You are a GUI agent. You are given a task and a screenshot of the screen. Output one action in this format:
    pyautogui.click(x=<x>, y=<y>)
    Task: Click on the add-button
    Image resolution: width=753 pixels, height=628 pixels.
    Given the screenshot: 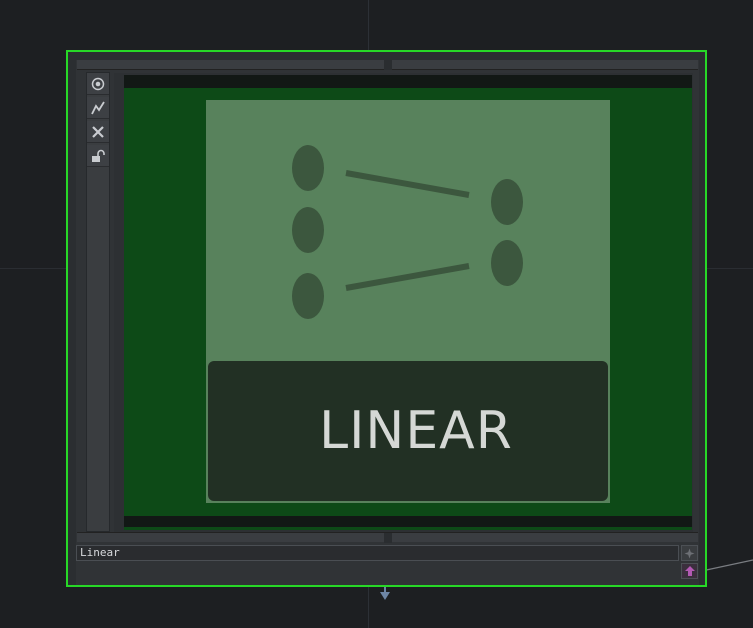 What is the action you would take?
    pyautogui.click(x=689, y=553)
    